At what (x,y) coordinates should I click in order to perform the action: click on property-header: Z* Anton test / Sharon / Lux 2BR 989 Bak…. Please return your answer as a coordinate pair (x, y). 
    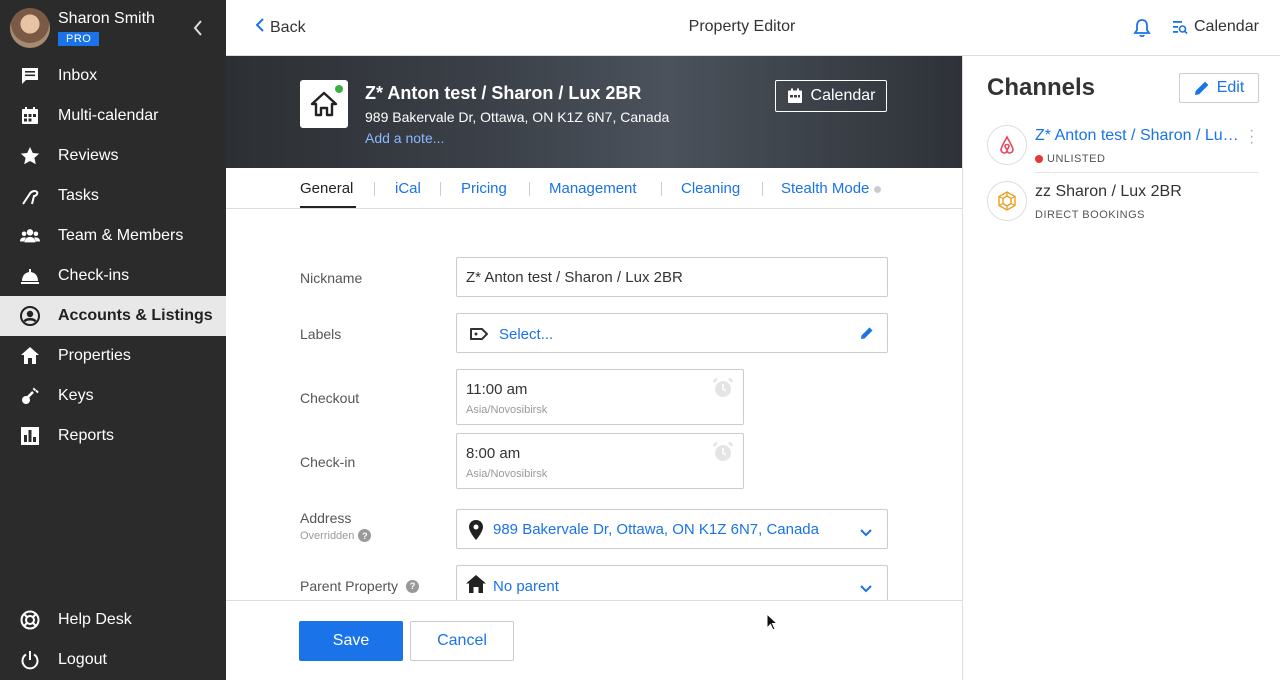
    Looking at the image, I should click on (594, 112).